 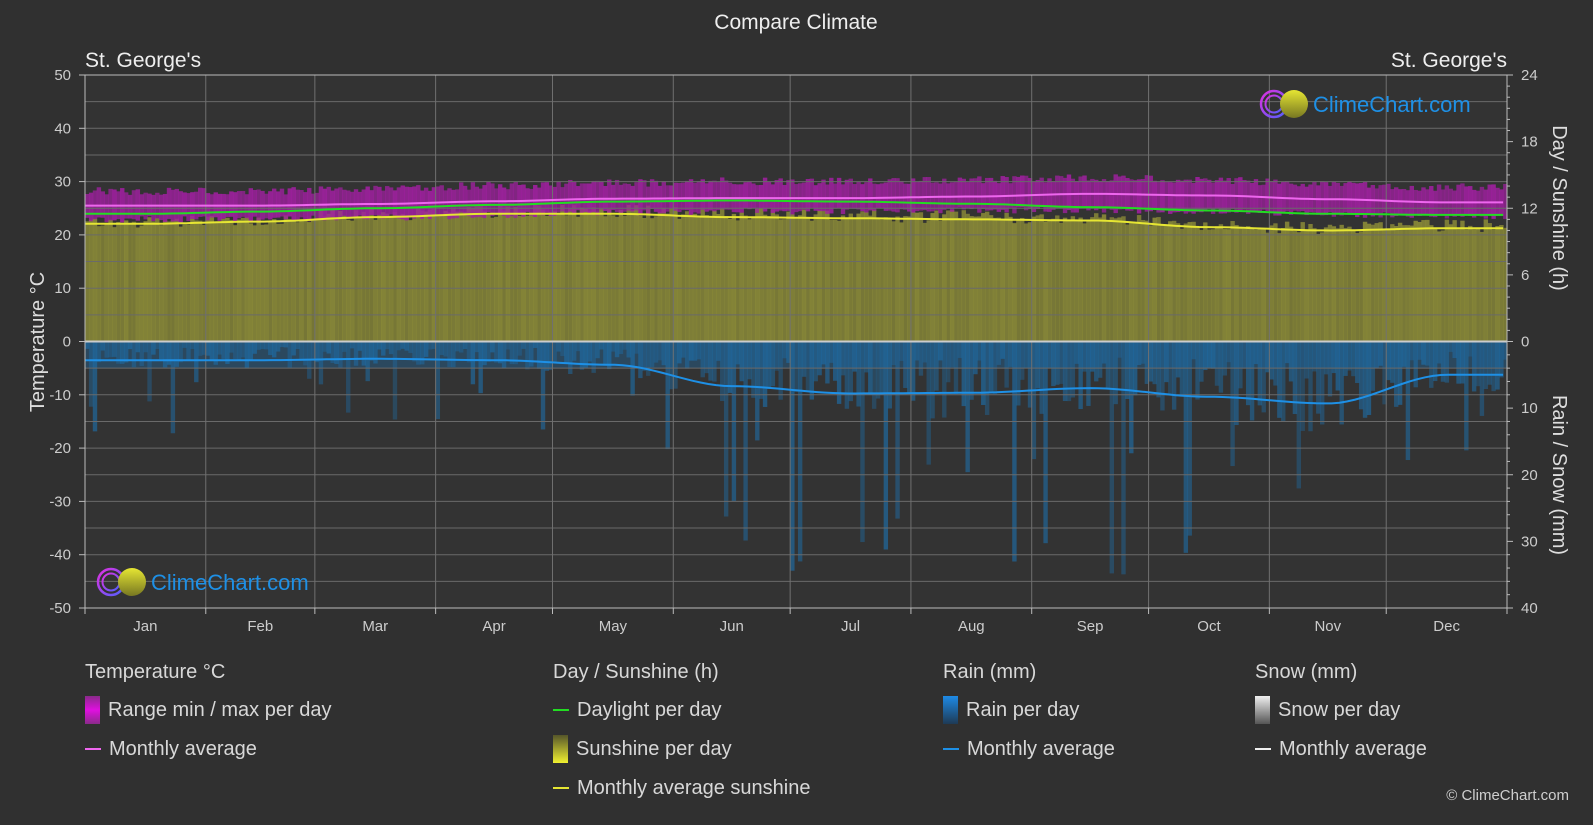 I want to click on x-tick-label: Sep, so click(x=1090, y=626).